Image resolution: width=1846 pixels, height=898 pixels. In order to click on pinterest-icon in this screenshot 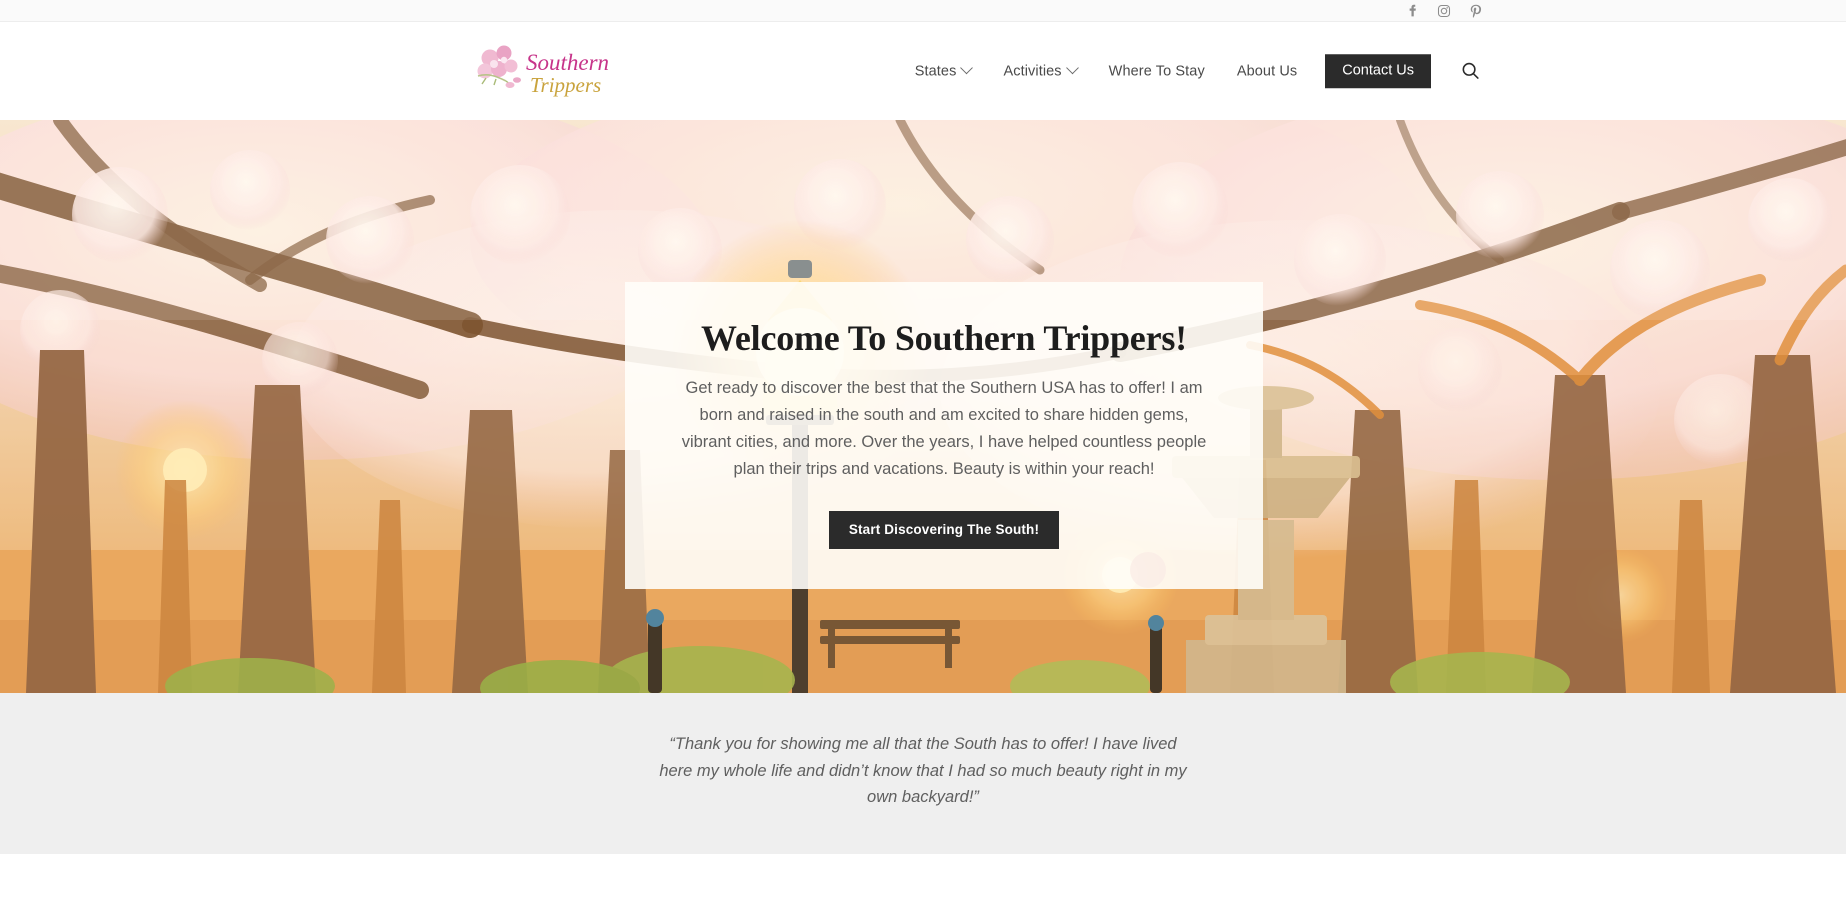, I will do `click(1476, 11)`.